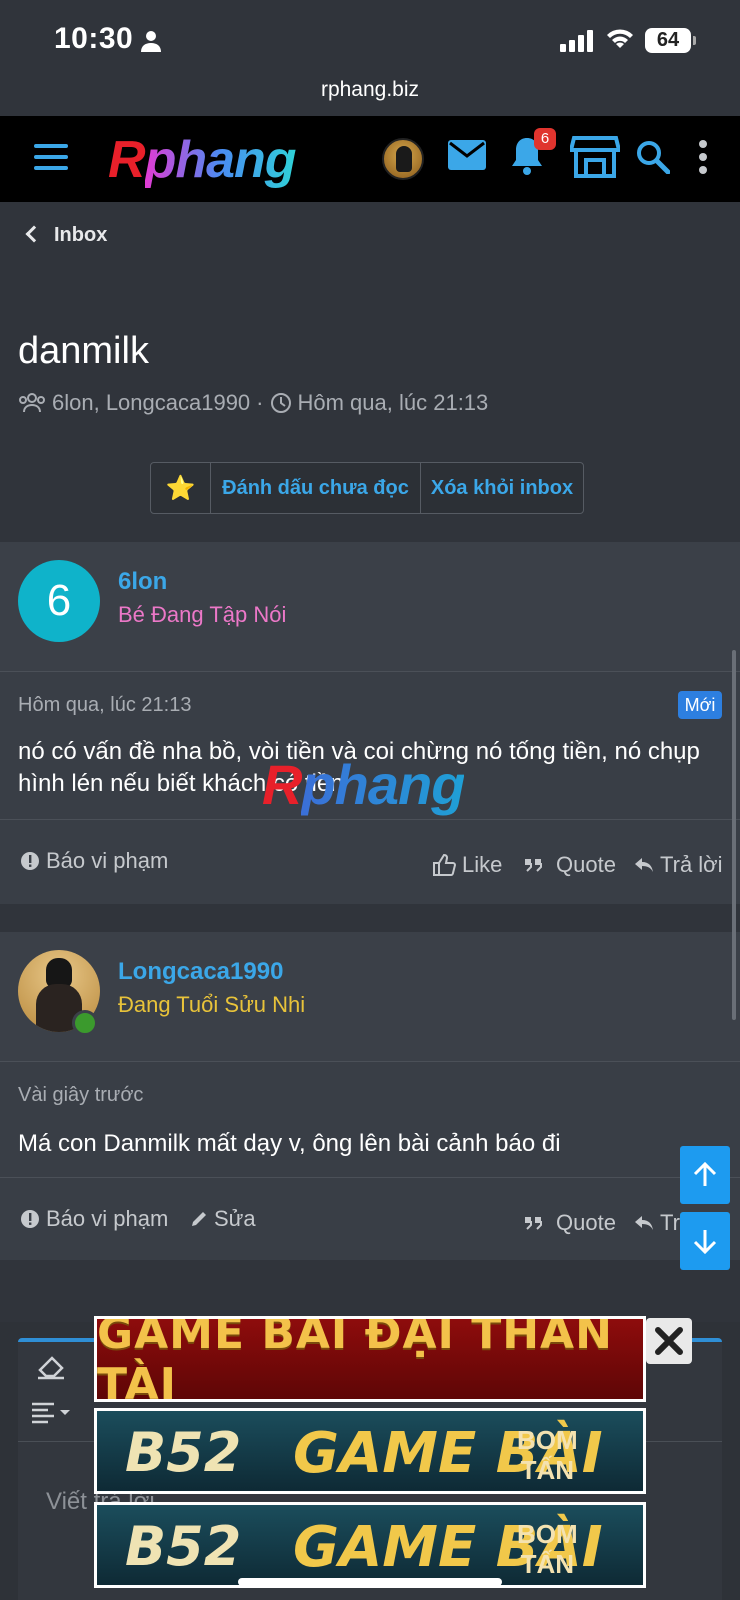  What do you see at coordinates (85, 1023) in the screenshot?
I see `online-status-icon` at bounding box center [85, 1023].